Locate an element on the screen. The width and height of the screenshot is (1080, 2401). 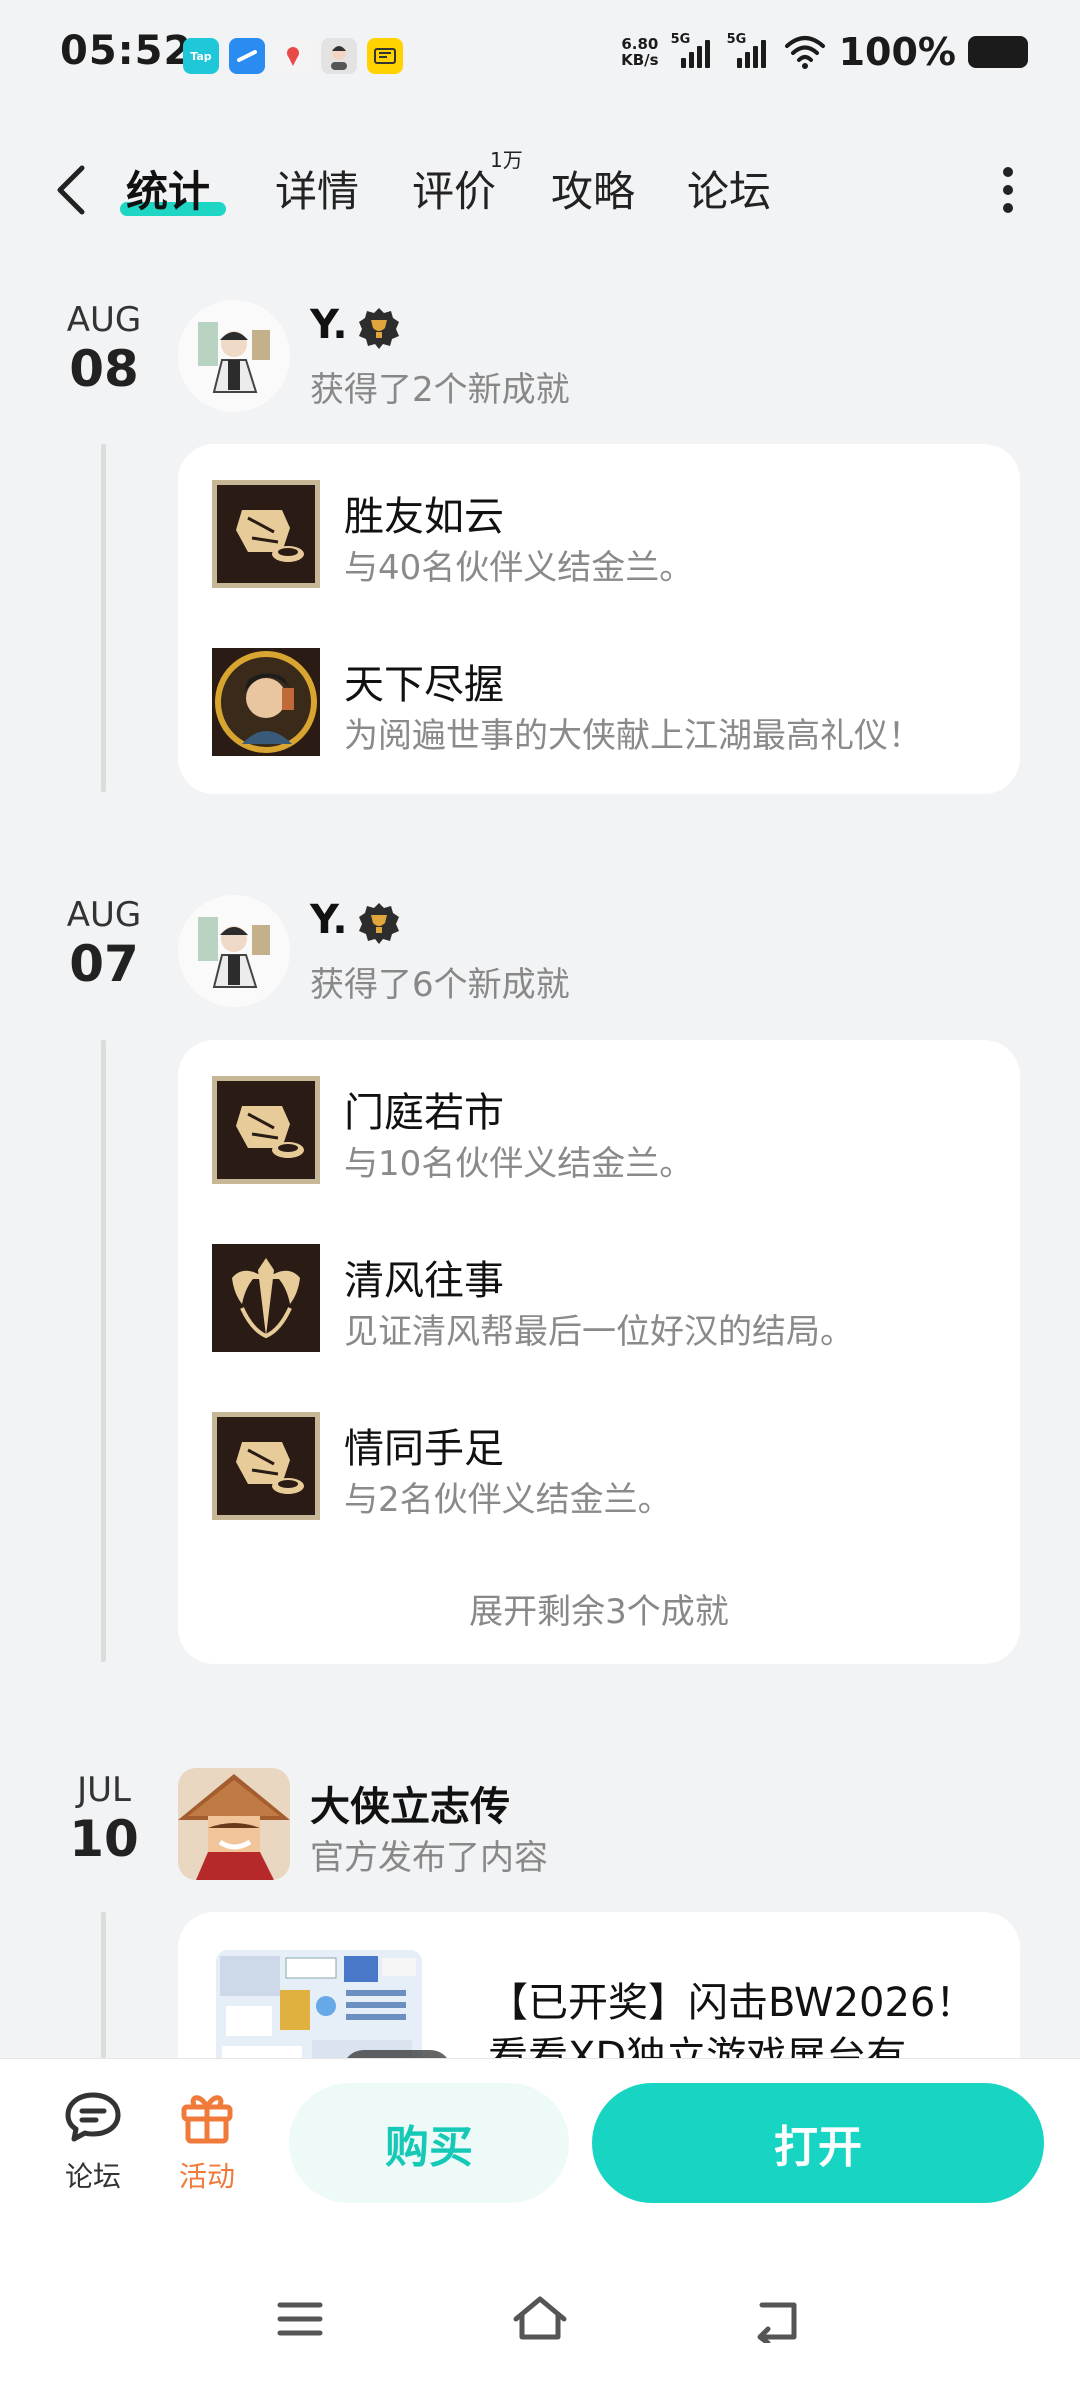
entry-subtitle: 获得了6个新成就 is located at coordinates (440, 985).